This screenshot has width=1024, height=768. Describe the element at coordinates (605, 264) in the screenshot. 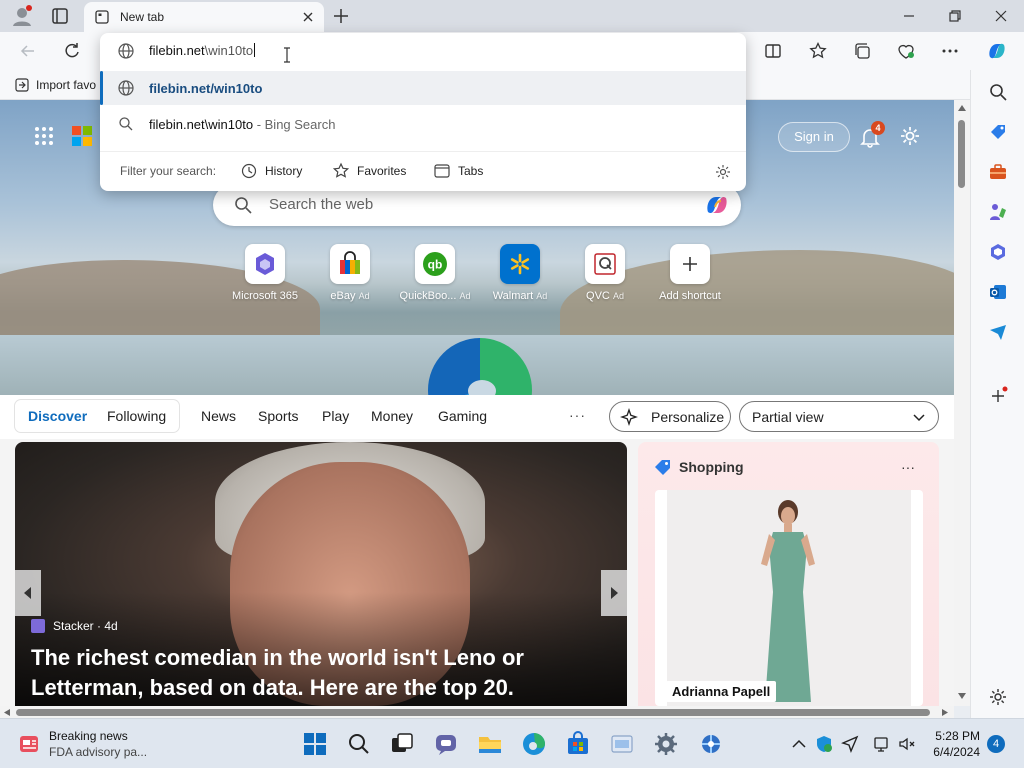

I see `qvc-icon` at that location.